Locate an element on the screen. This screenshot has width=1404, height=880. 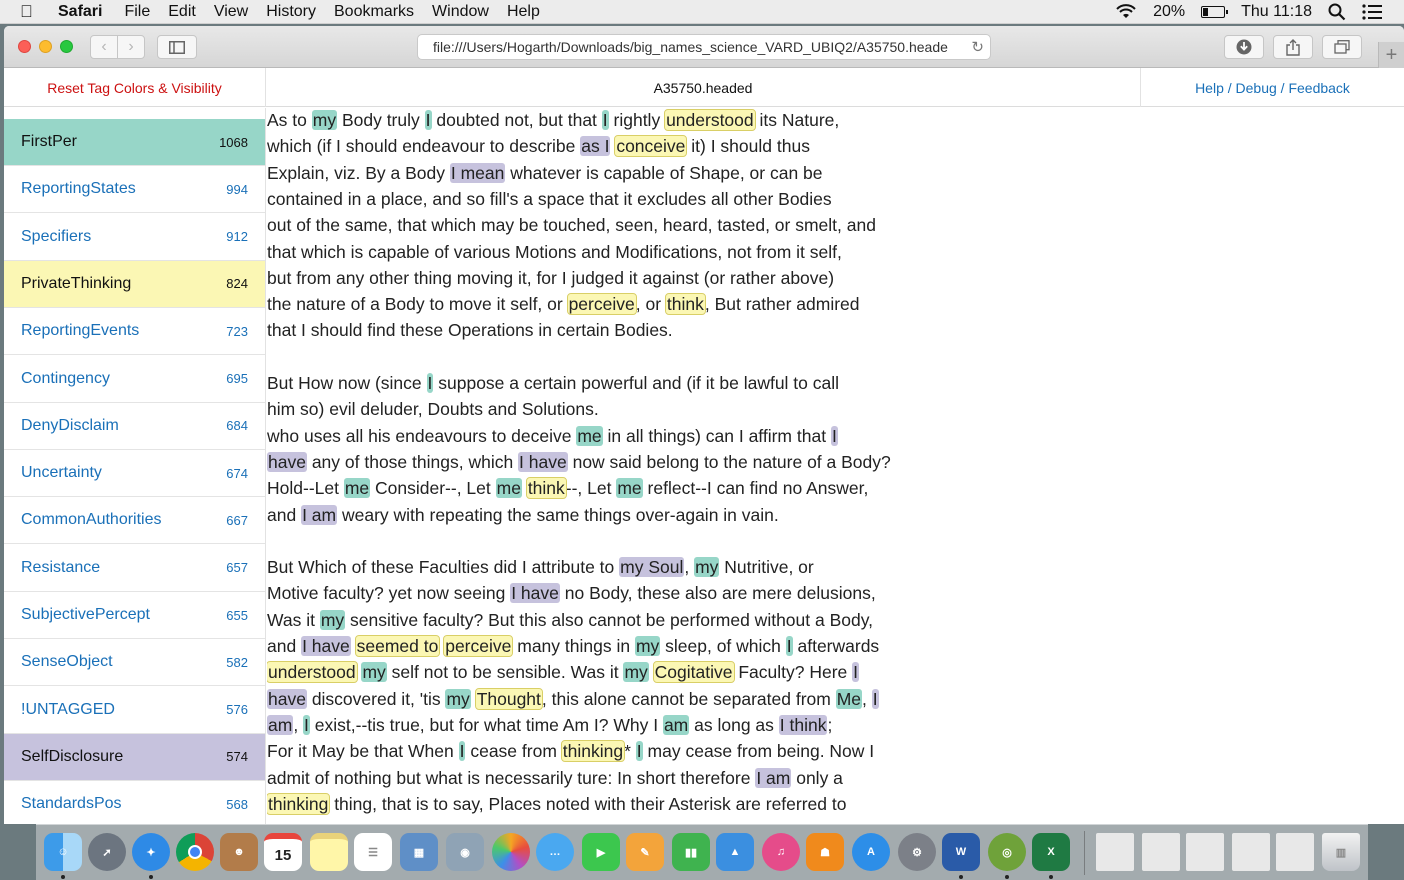
trash-icon: ▥ is located at coordinates (1341, 852).